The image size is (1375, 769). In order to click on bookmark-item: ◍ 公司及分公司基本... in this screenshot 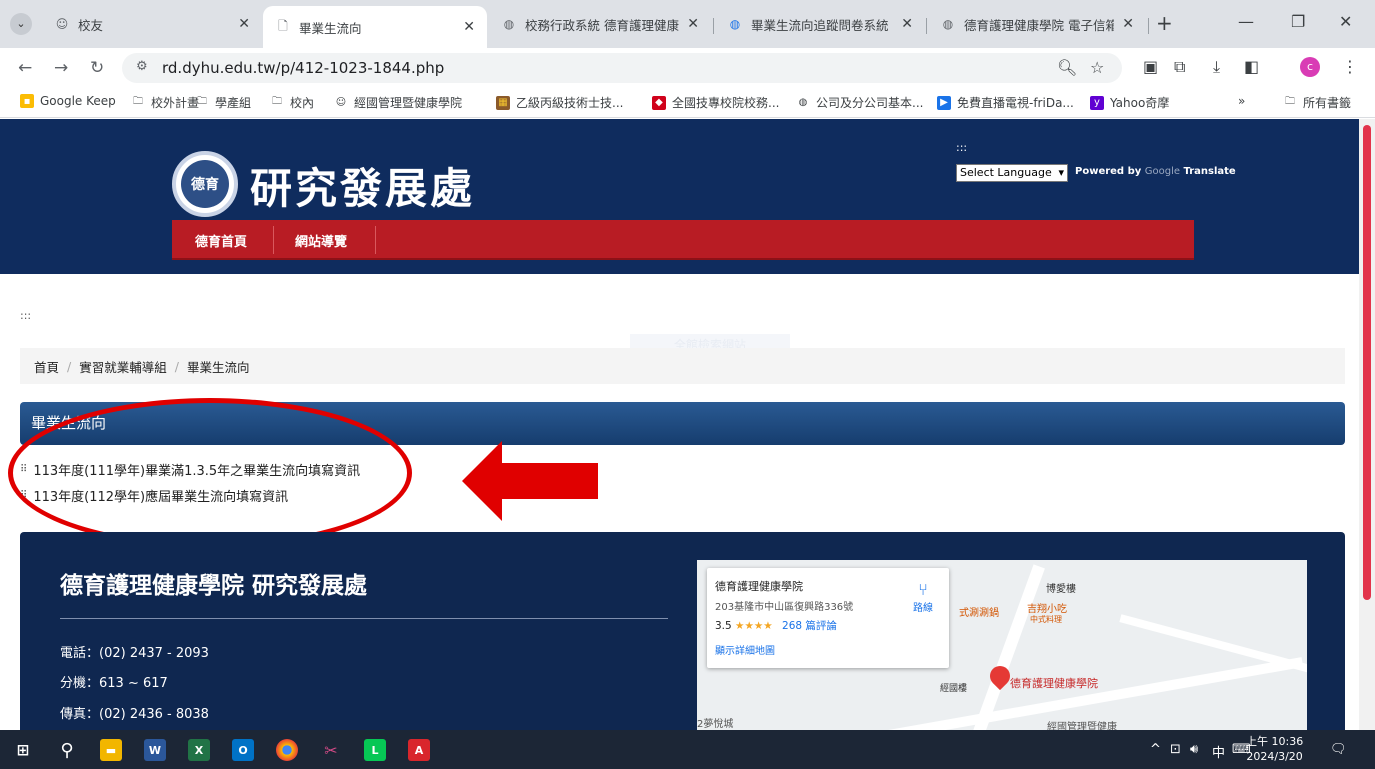, I will do `click(860, 102)`.